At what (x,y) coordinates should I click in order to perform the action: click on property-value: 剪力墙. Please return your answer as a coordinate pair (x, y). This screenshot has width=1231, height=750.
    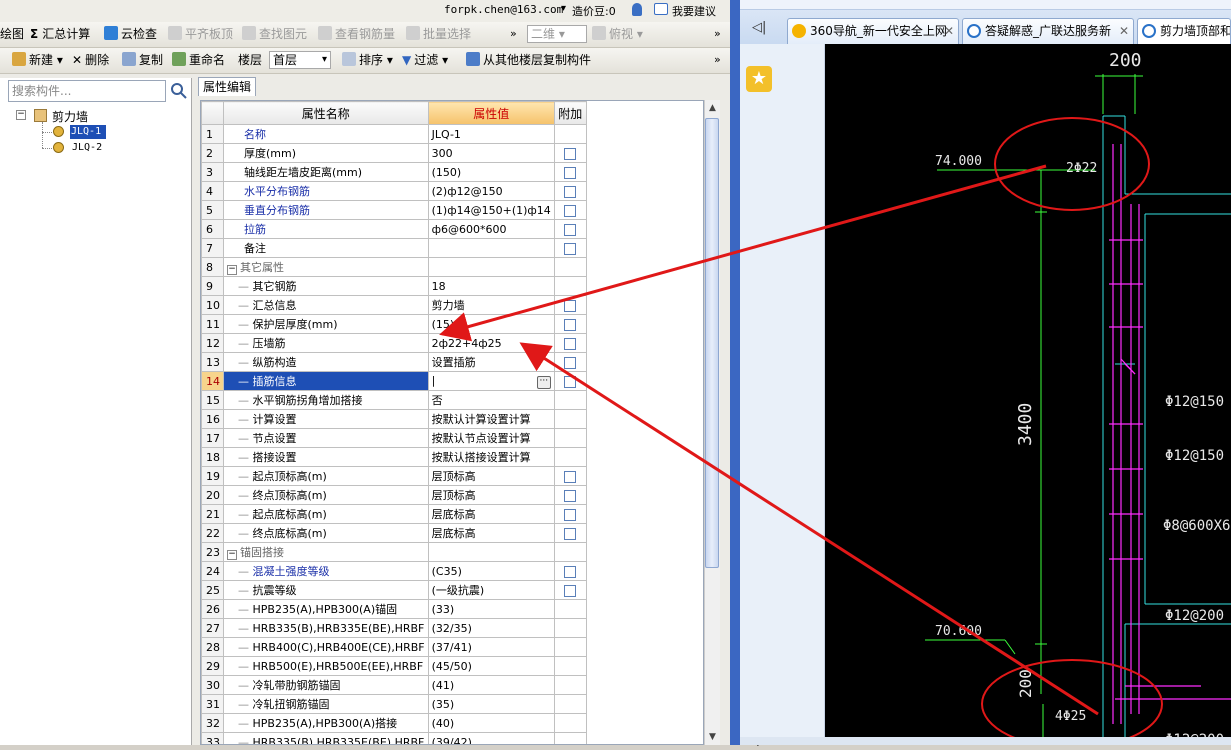
    Looking at the image, I should click on (491, 305).